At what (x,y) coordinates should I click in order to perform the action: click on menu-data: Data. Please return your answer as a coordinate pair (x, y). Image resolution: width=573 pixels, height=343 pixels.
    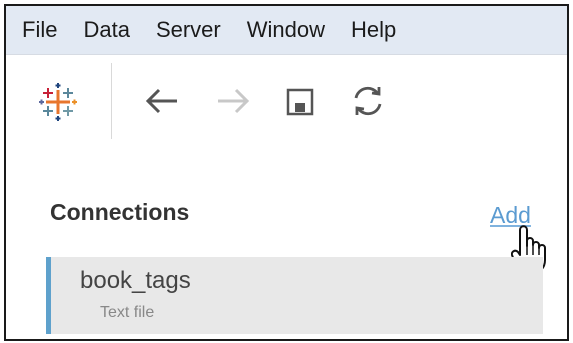
    Looking at the image, I should click on (106, 30).